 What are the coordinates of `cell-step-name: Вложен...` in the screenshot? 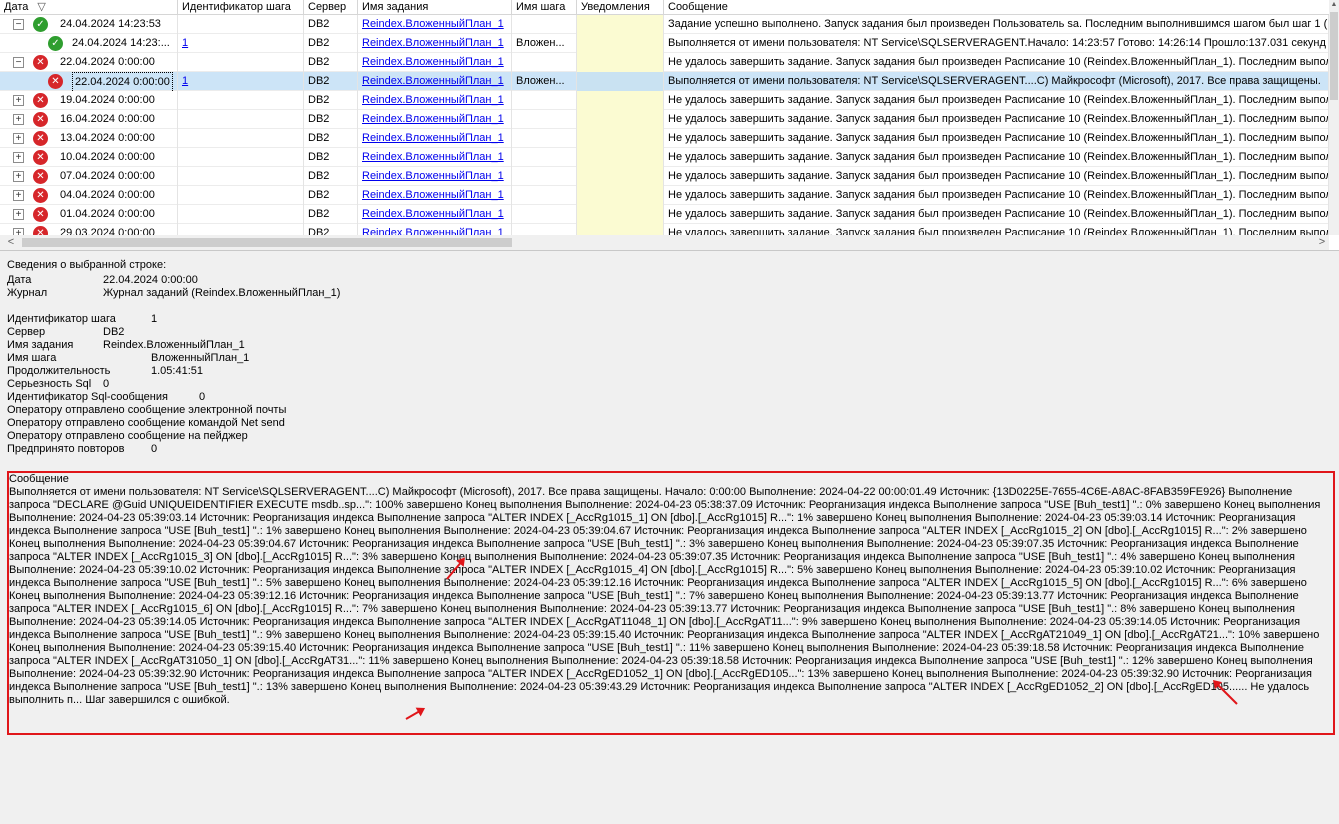 It's located at (544, 81).